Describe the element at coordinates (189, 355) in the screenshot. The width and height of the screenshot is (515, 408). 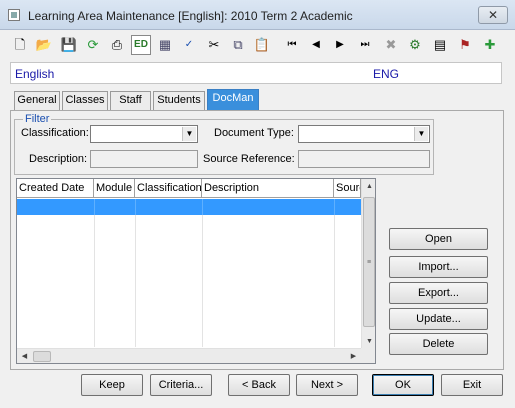
I see `horizontal-scrollbar: ◀ ▶` at that location.